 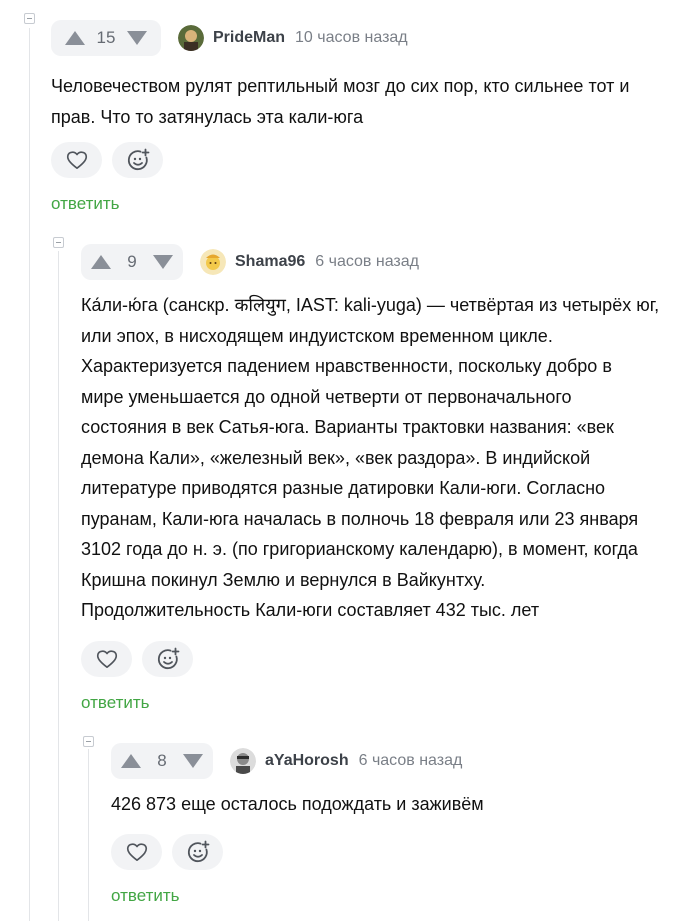 What do you see at coordinates (249, 38) in the screenshot?
I see `author-name: PrideMan` at bounding box center [249, 38].